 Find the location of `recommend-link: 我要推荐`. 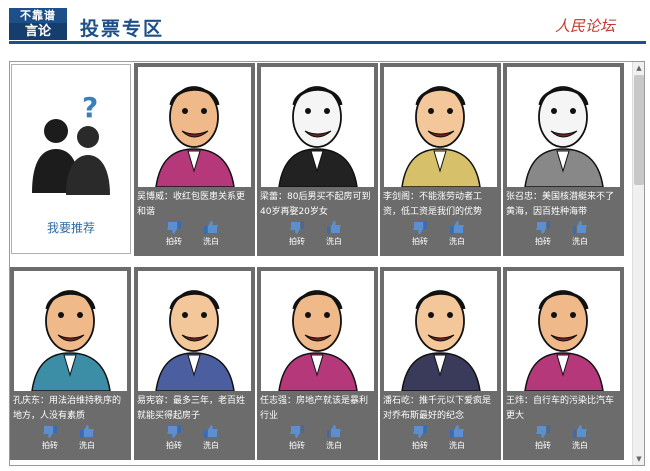

recommend-link: 我要推荐 is located at coordinates (71, 227).